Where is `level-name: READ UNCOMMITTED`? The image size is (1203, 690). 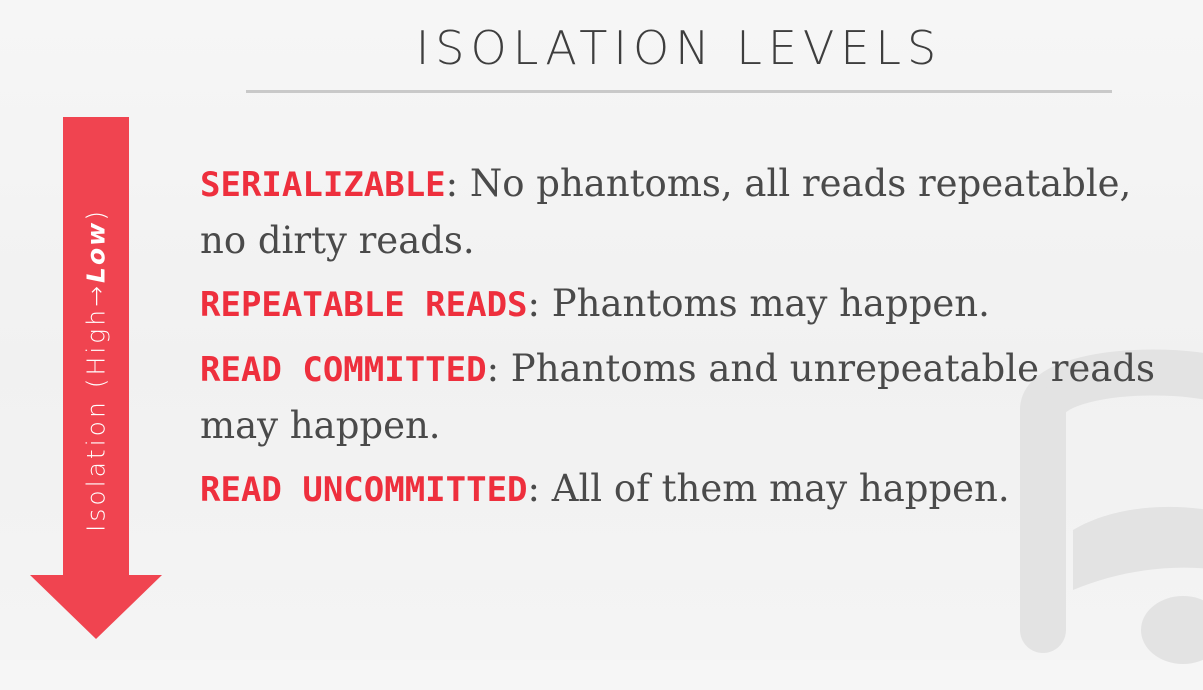
level-name: READ UNCOMMITTED is located at coordinates (364, 490).